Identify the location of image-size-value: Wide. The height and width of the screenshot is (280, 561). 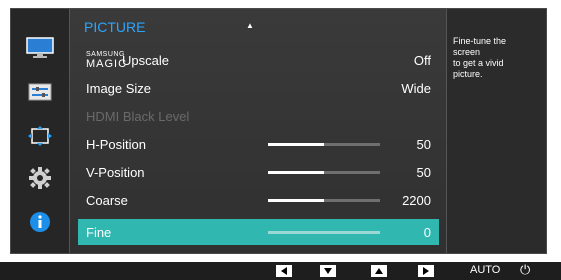
(416, 88).